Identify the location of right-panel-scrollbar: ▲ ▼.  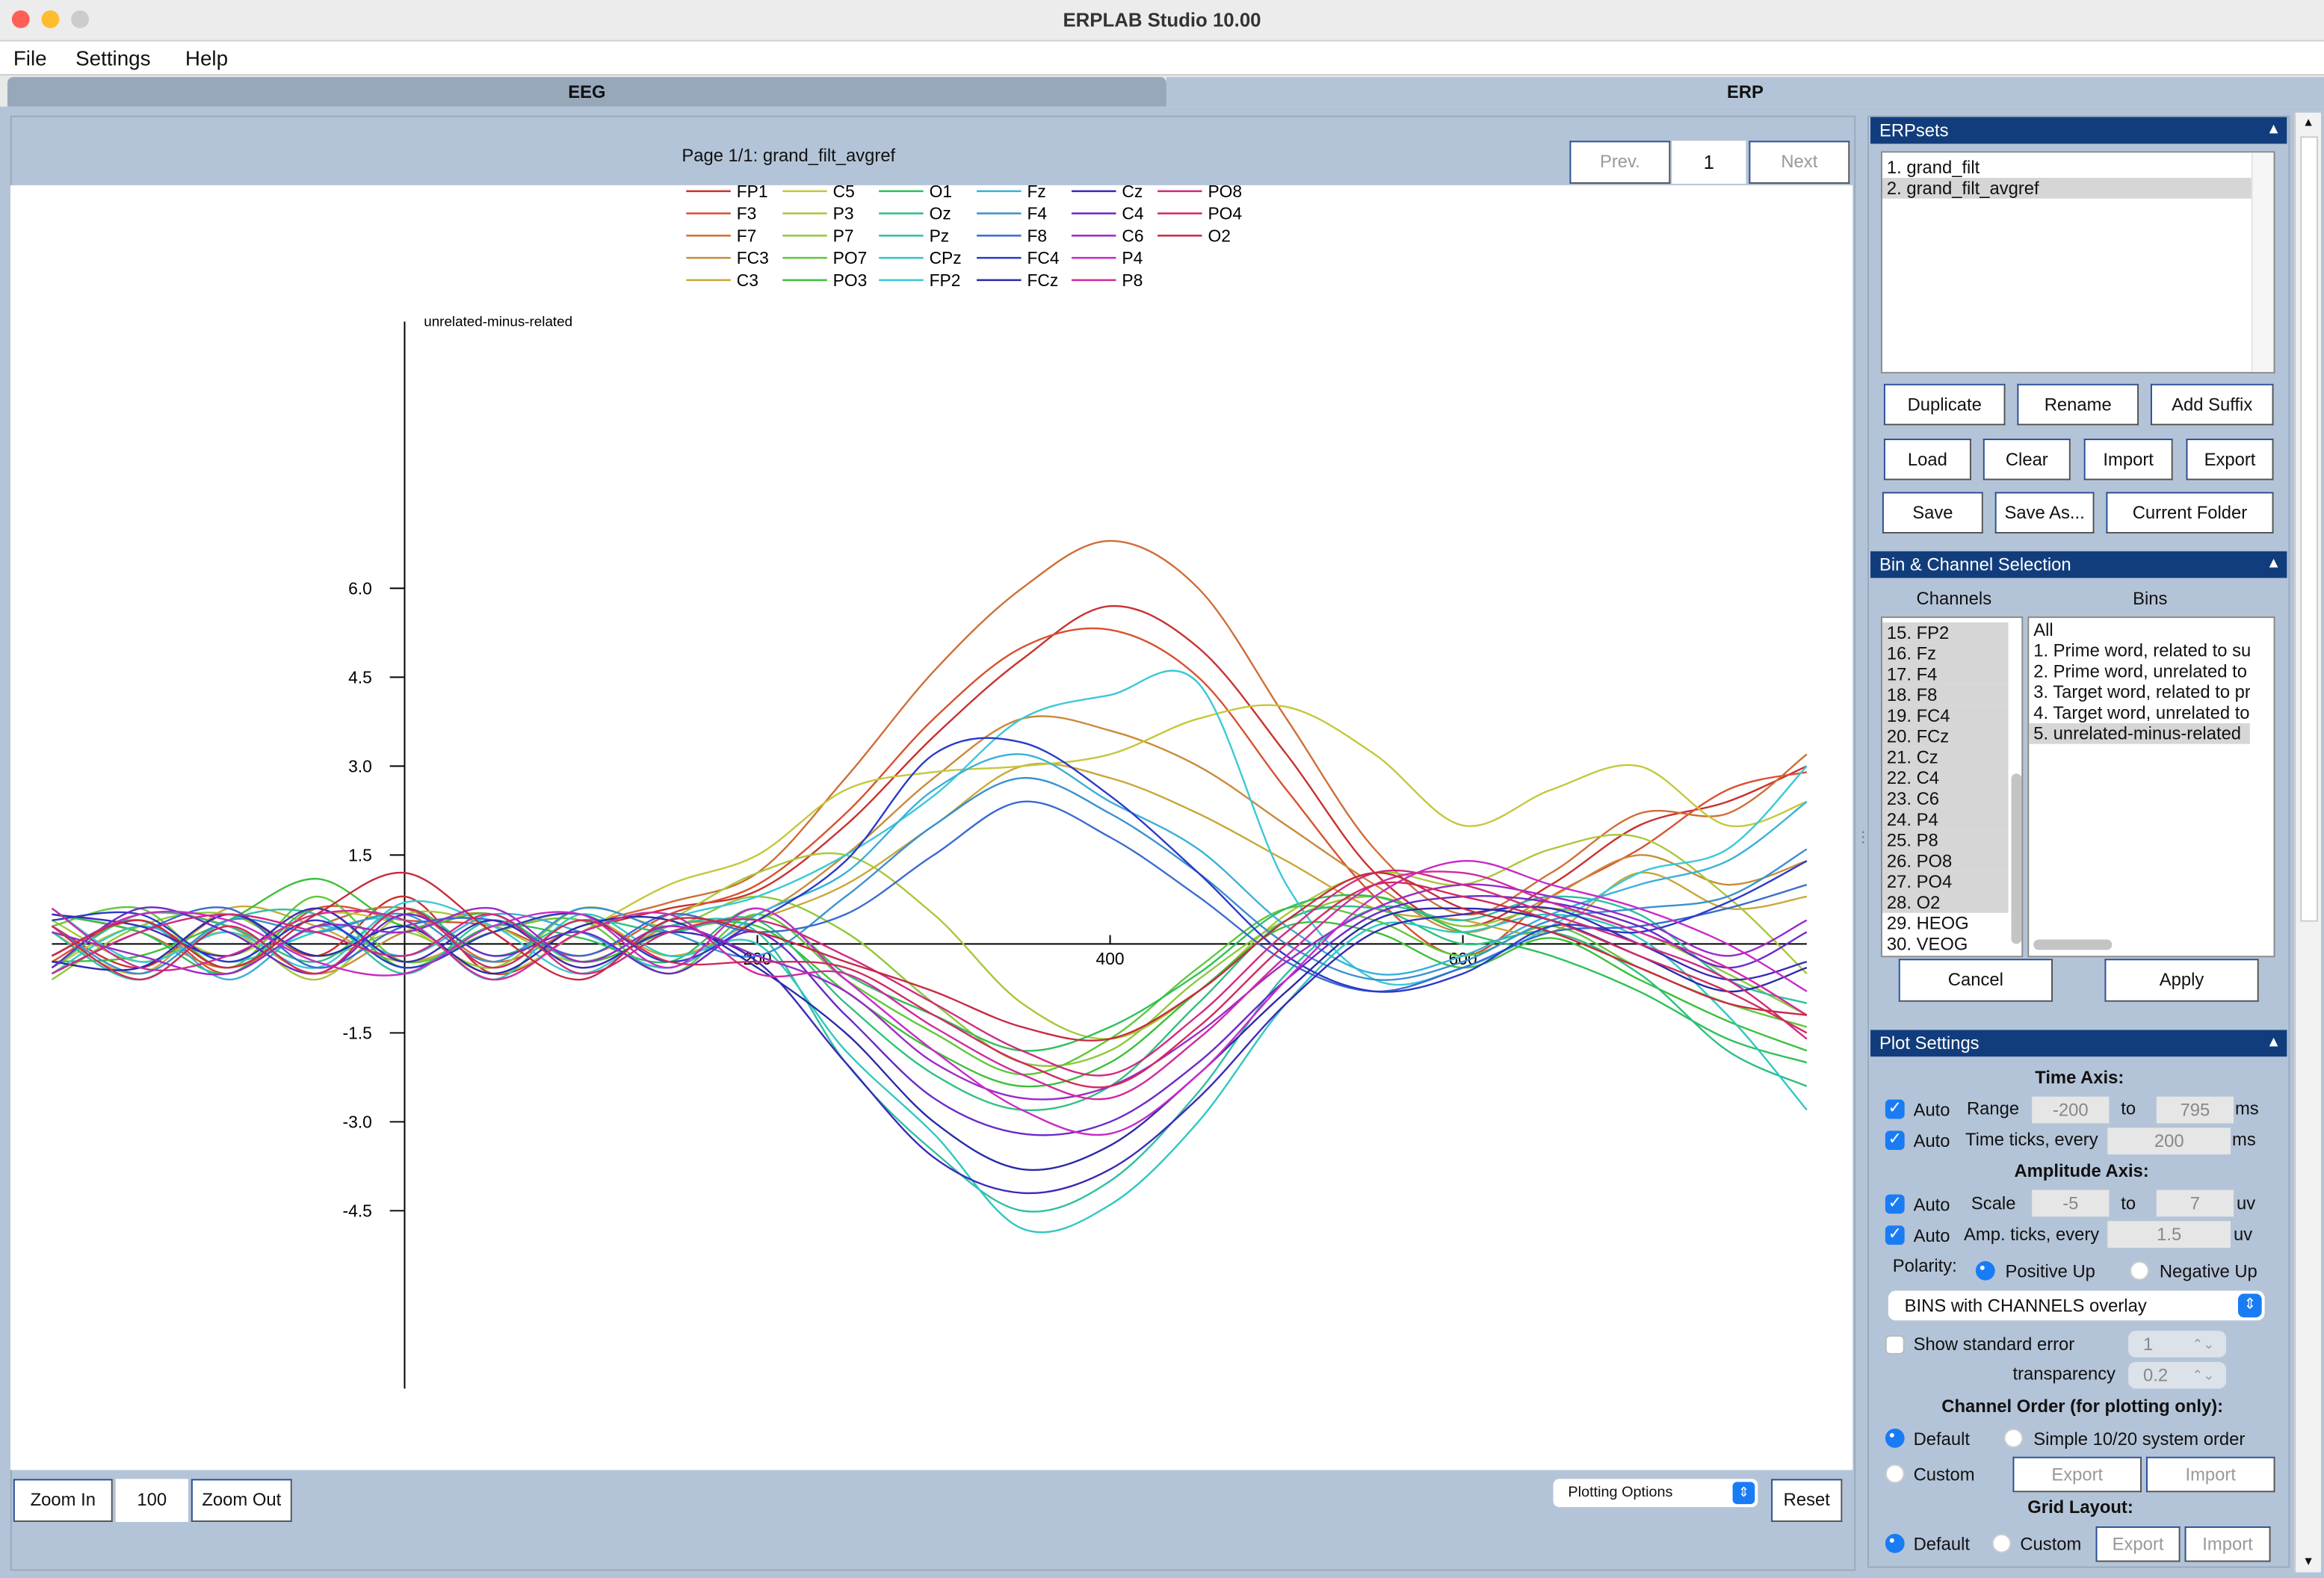
(2308, 842).